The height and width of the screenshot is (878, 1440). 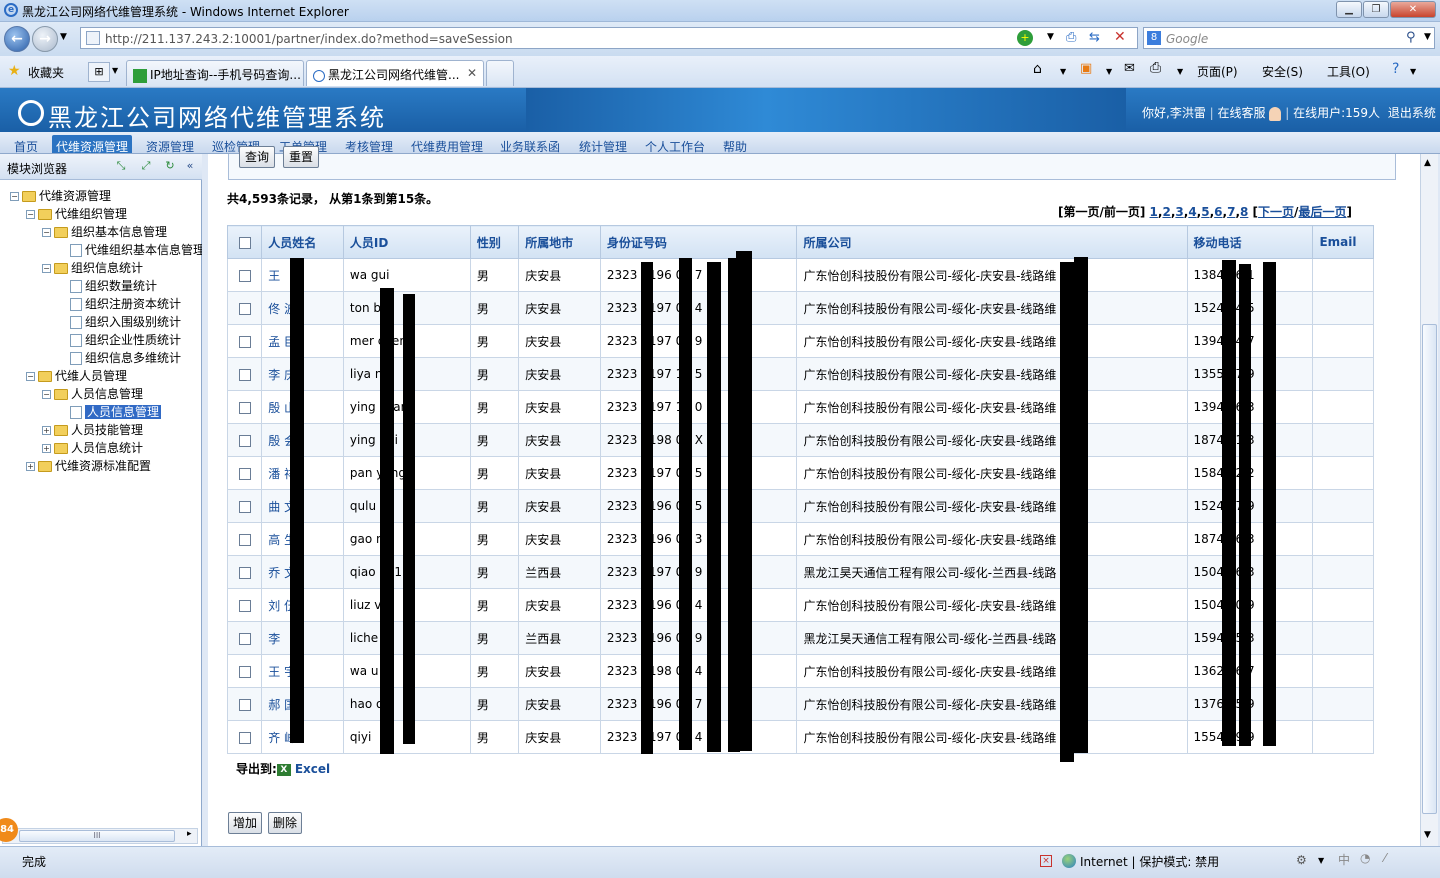 I want to click on excel-icon: X, so click(x=283, y=769).